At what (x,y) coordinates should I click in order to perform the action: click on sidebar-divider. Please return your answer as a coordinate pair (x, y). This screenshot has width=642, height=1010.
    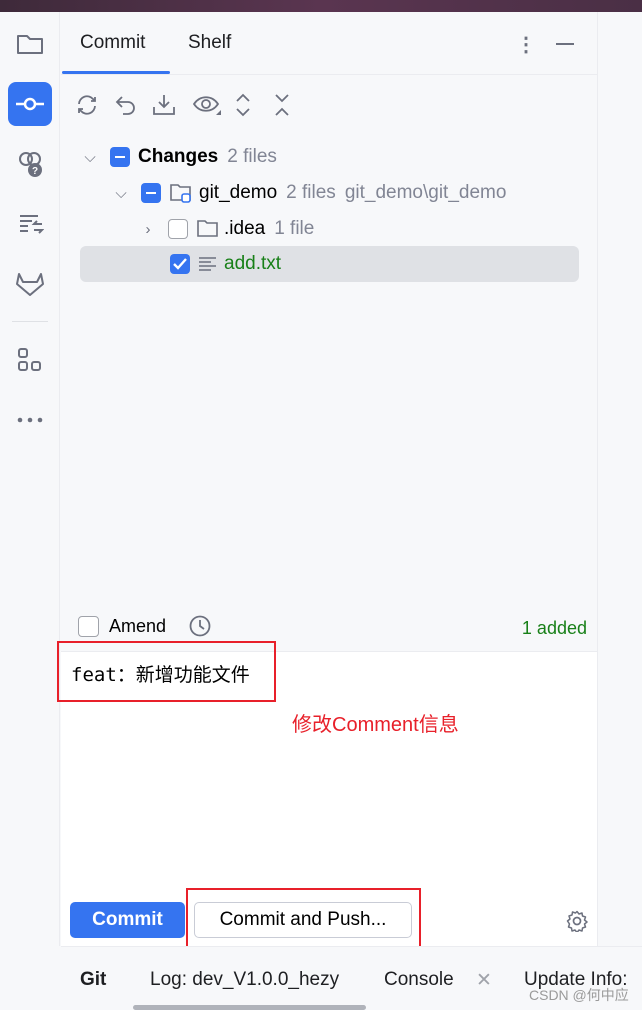
    Looking at the image, I should click on (30, 321).